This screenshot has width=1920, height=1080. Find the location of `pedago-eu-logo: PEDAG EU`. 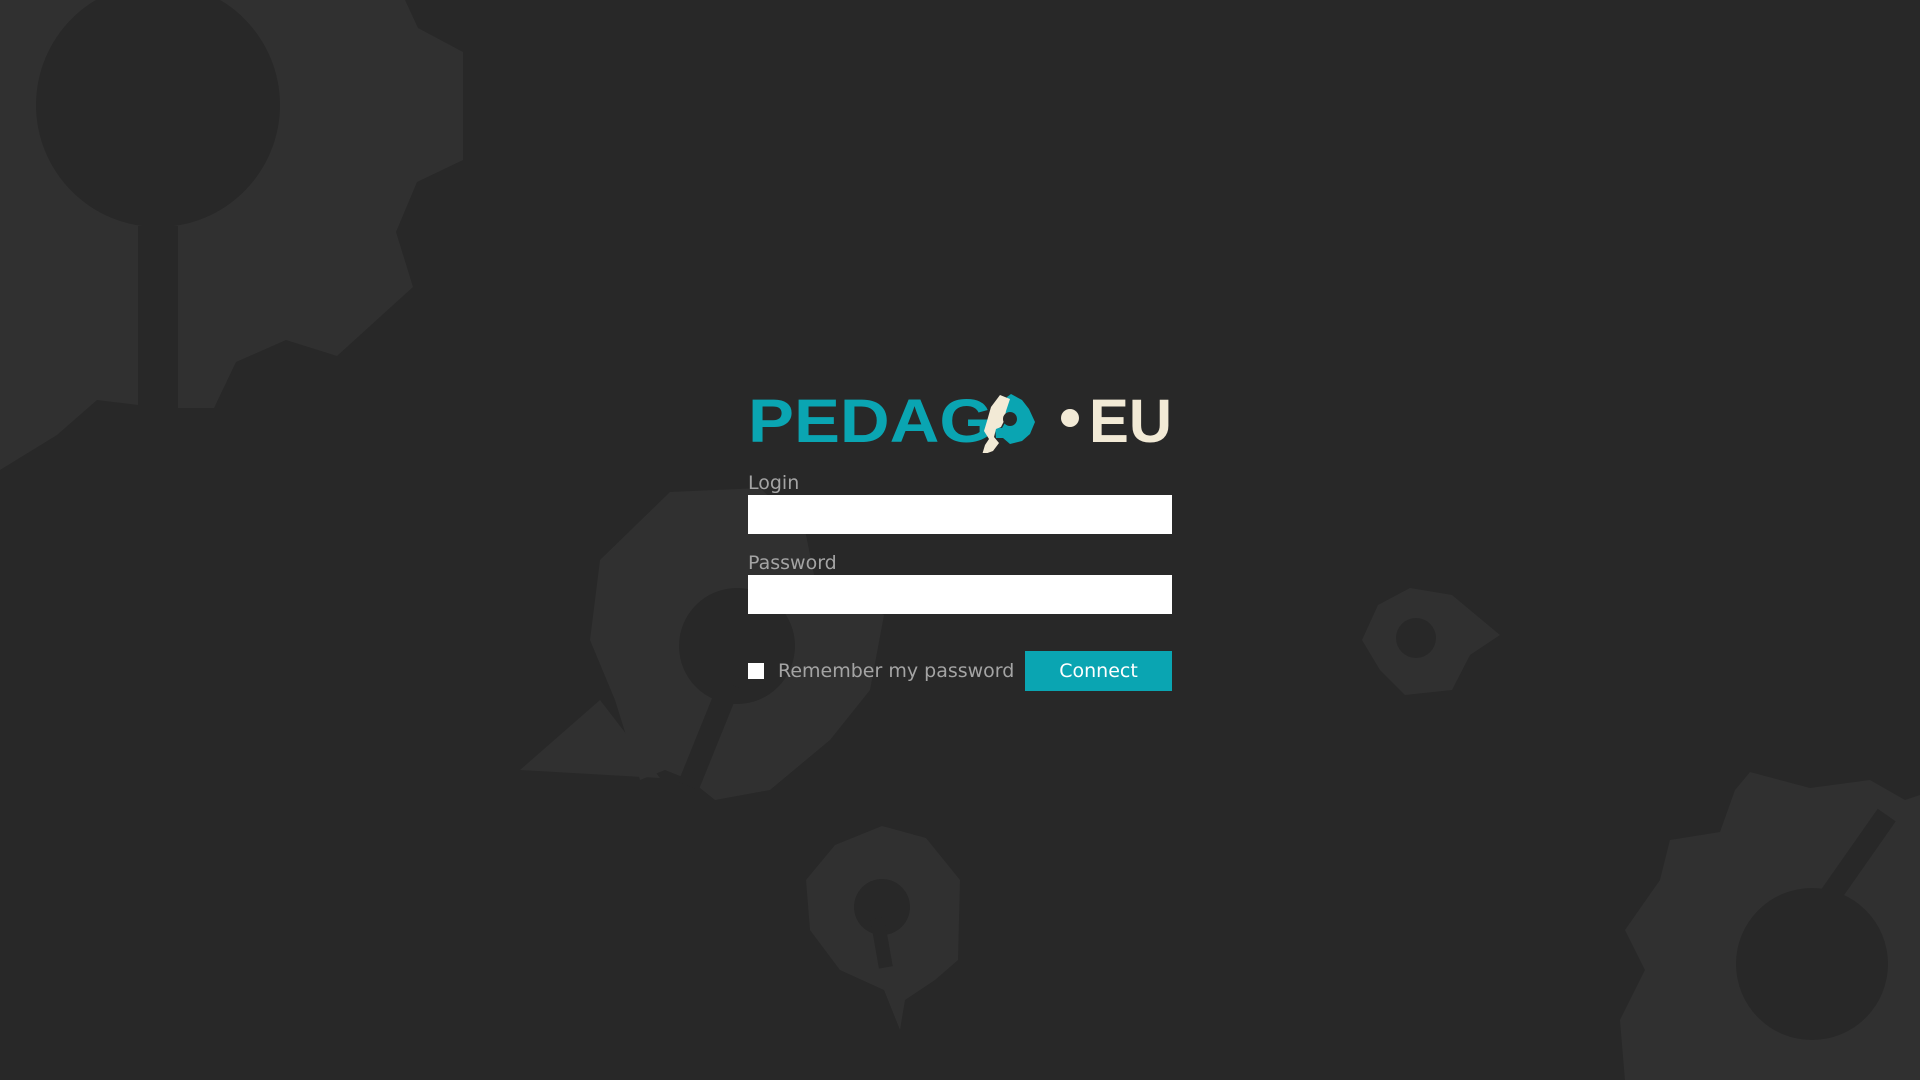

pedago-eu-logo: PEDAG EU is located at coordinates (960, 422).